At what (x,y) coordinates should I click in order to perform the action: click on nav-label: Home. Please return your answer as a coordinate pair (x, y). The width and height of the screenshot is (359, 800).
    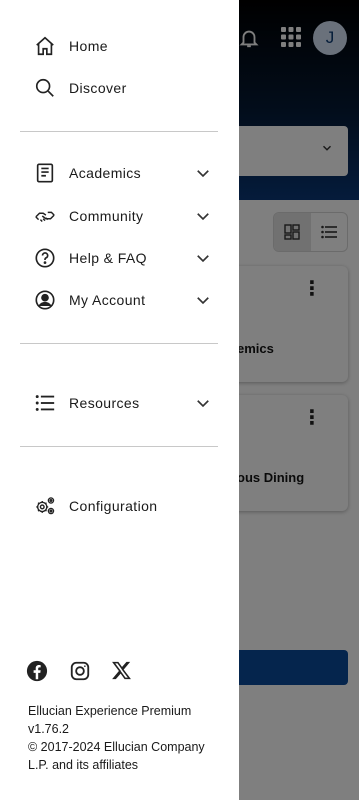
    Looking at the image, I should click on (88, 46).